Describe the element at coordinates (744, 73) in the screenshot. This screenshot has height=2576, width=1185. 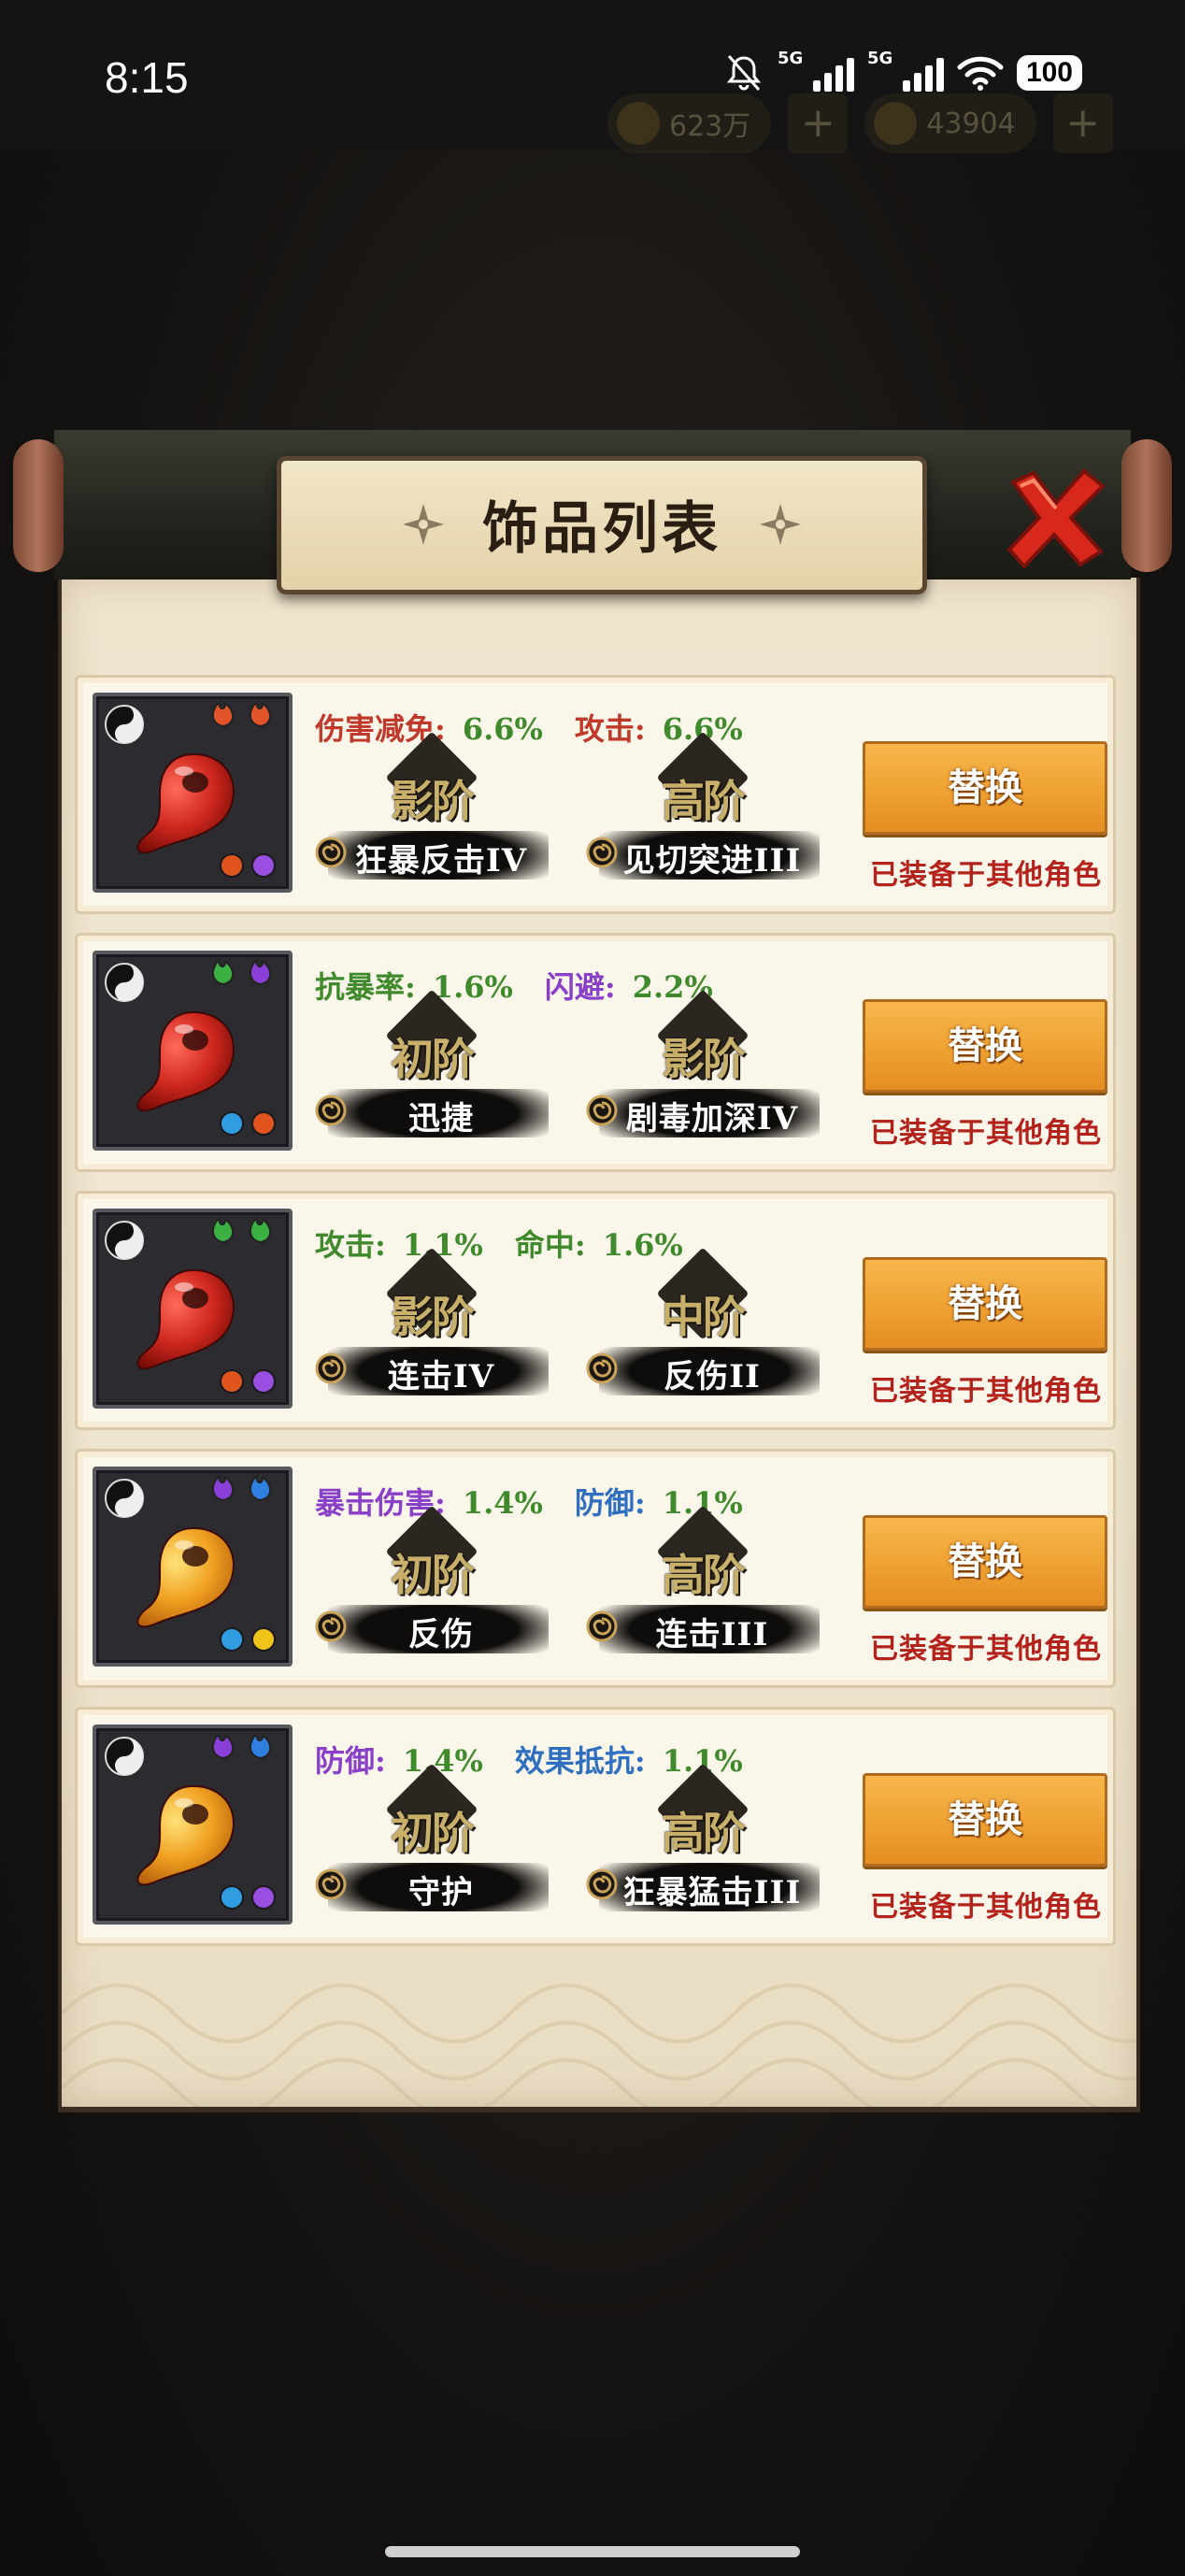
I see `muted-bell-icon` at that location.